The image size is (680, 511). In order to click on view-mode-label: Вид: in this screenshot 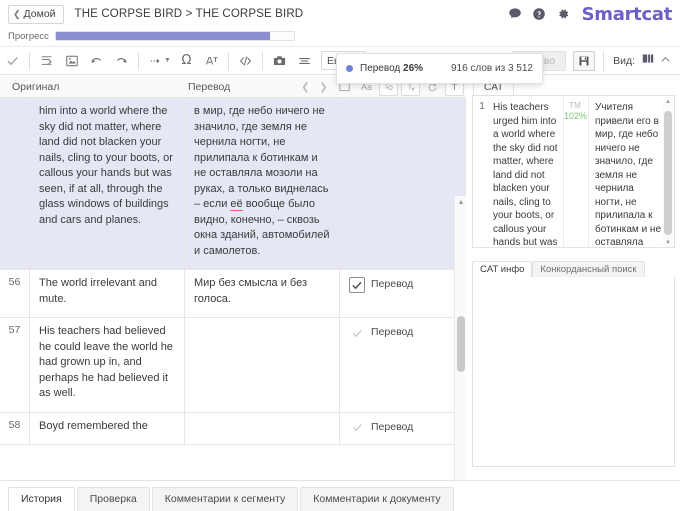, I will do `click(624, 60)`.